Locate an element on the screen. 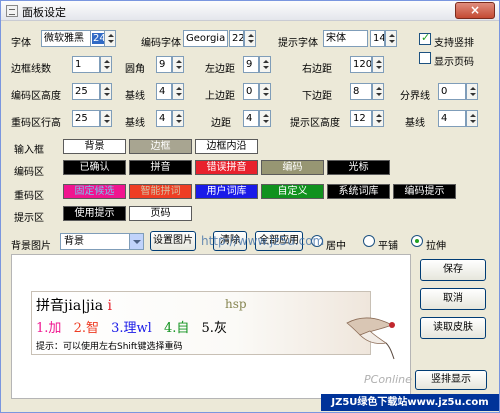 The height and width of the screenshot is (413, 500). code-cursor-swatch: 光标 is located at coordinates (358, 167).